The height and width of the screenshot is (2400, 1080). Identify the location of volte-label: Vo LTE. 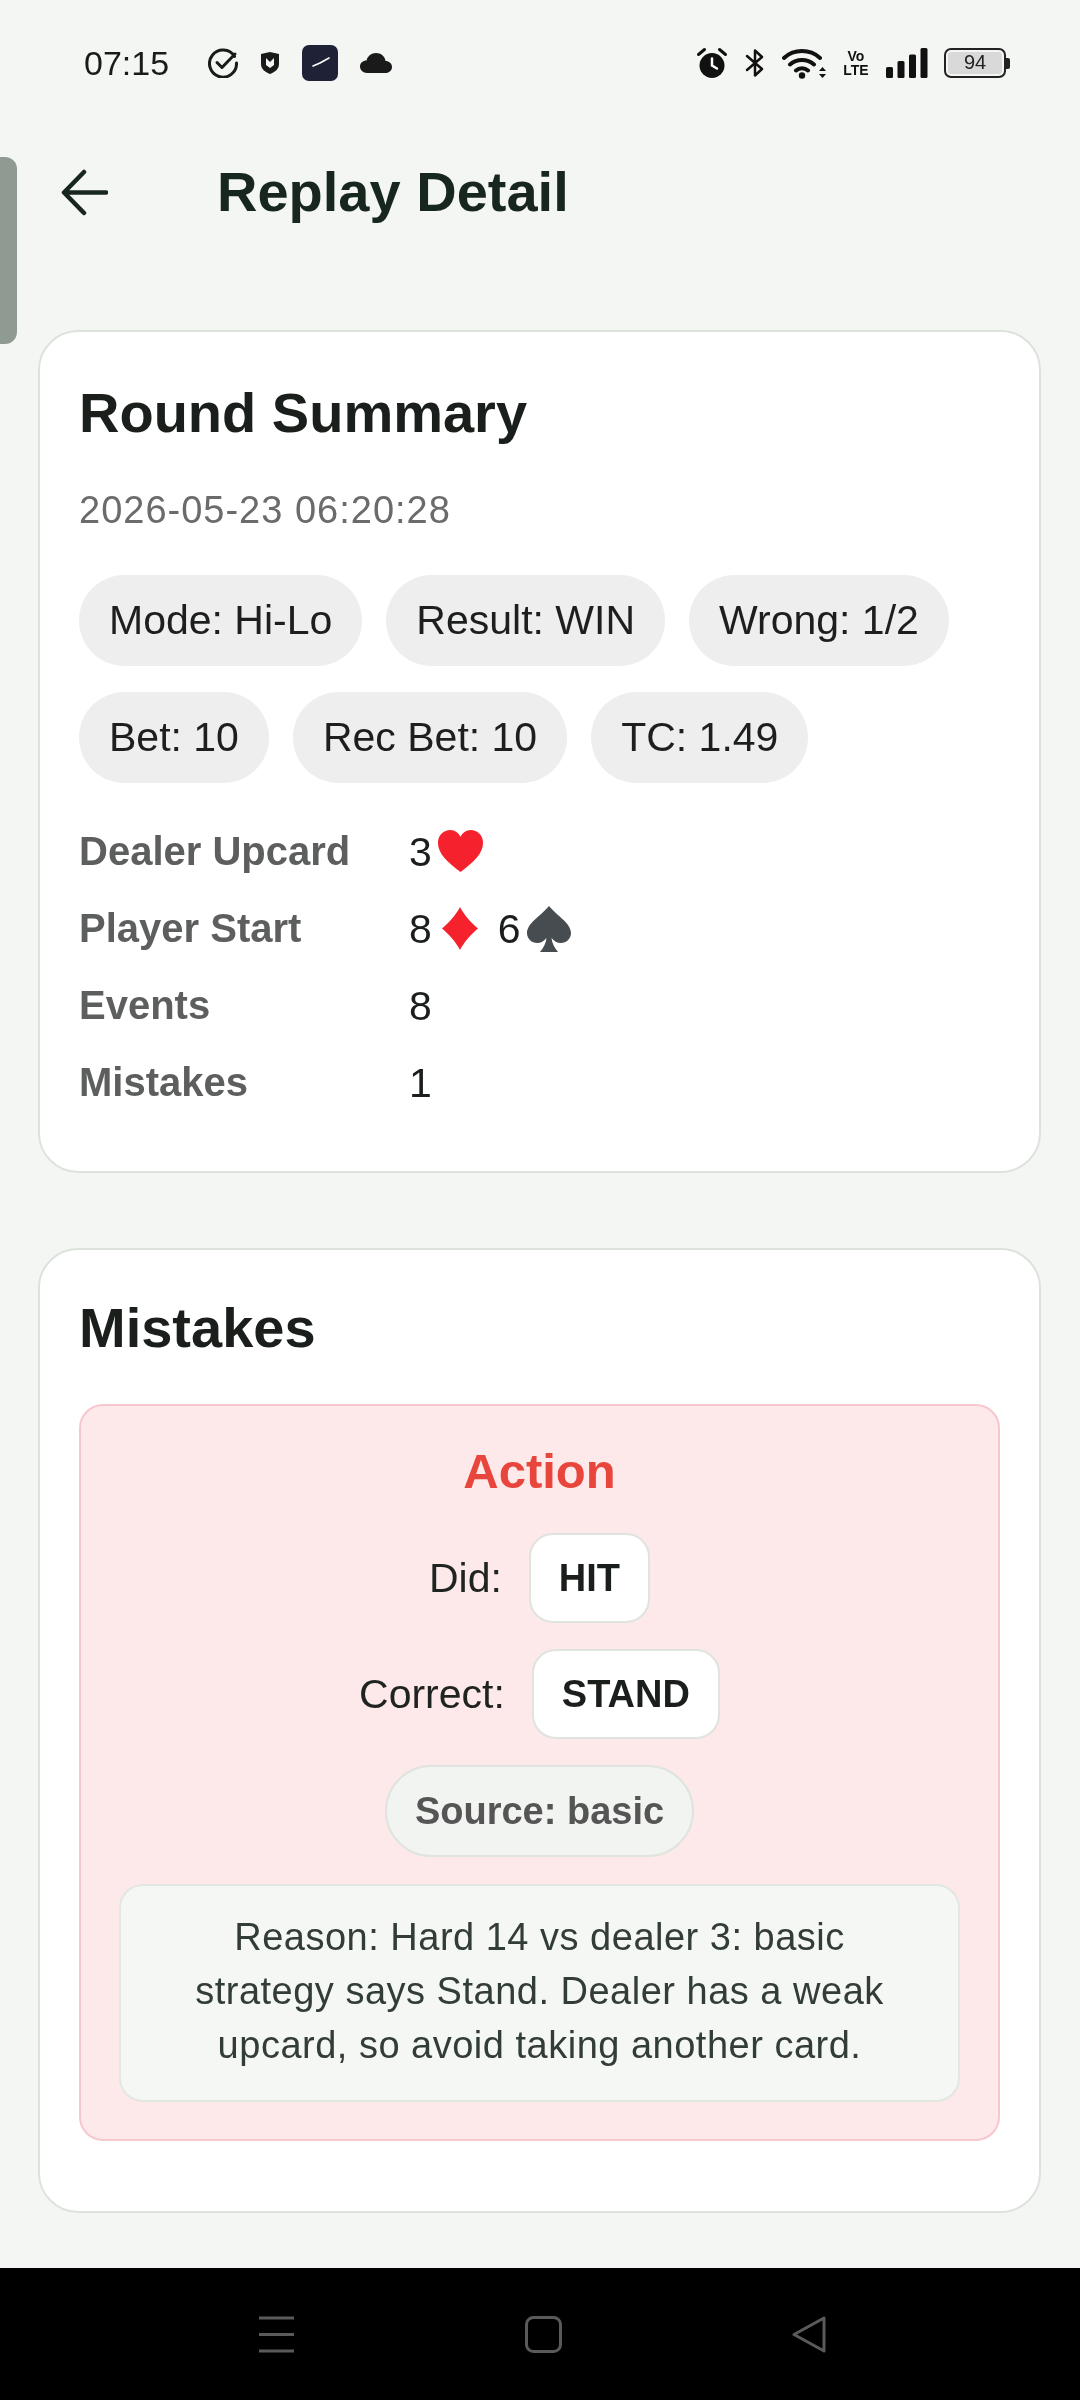
(856, 63).